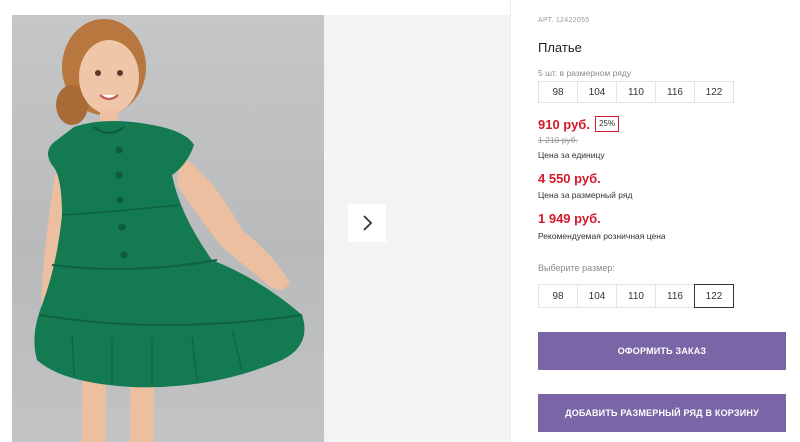 This screenshot has height=442, width=800. Describe the element at coordinates (597, 92) in the screenshot. I see `pack-size-cell: 104` at that location.